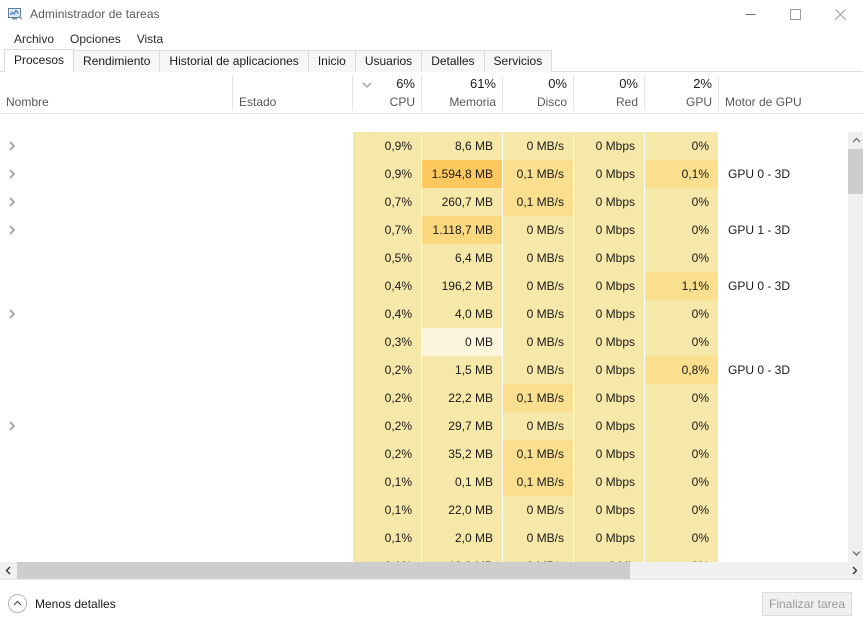 The height and width of the screenshot is (627, 863). What do you see at coordinates (431, 14) in the screenshot?
I see `title-bar: Administrador de tareas` at bounding box center [431, 14].